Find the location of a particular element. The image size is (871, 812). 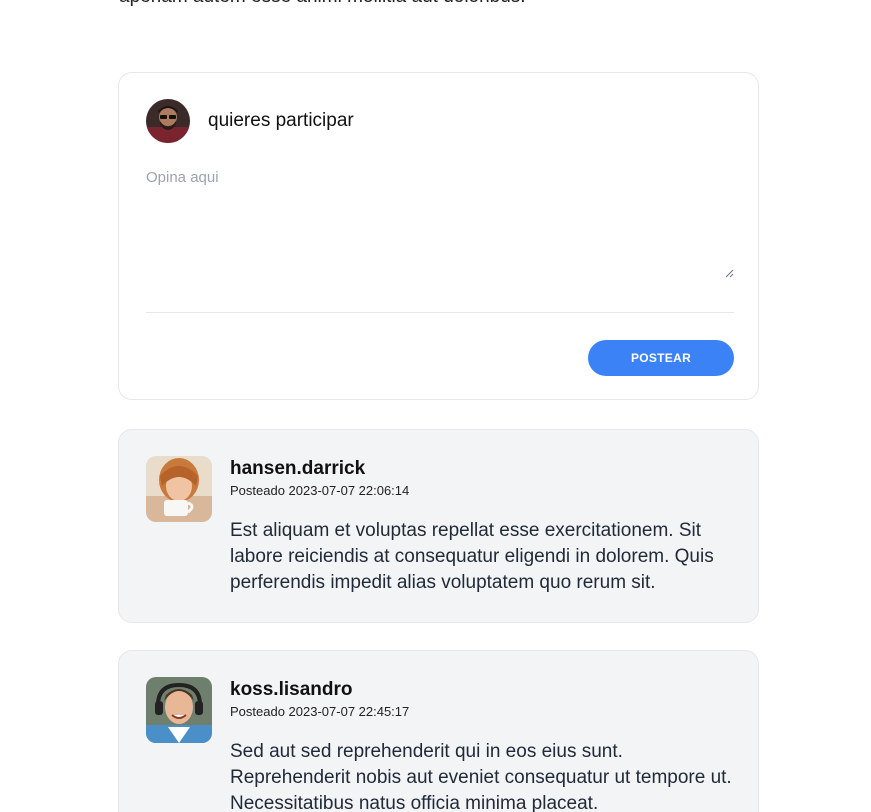

post-timestamp: Posteado 2023-07-07 22:45:17 is located at coordinates (320, 711).